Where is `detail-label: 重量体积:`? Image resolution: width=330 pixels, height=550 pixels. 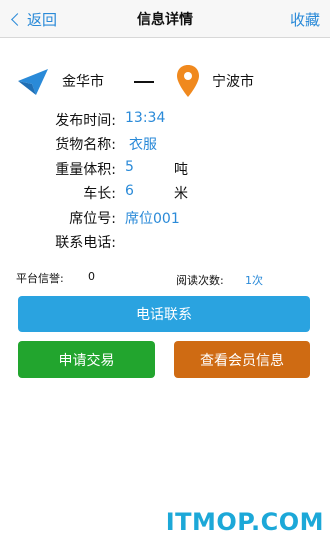
detail-label: 重量体积: is located at coordinates (85, 170).